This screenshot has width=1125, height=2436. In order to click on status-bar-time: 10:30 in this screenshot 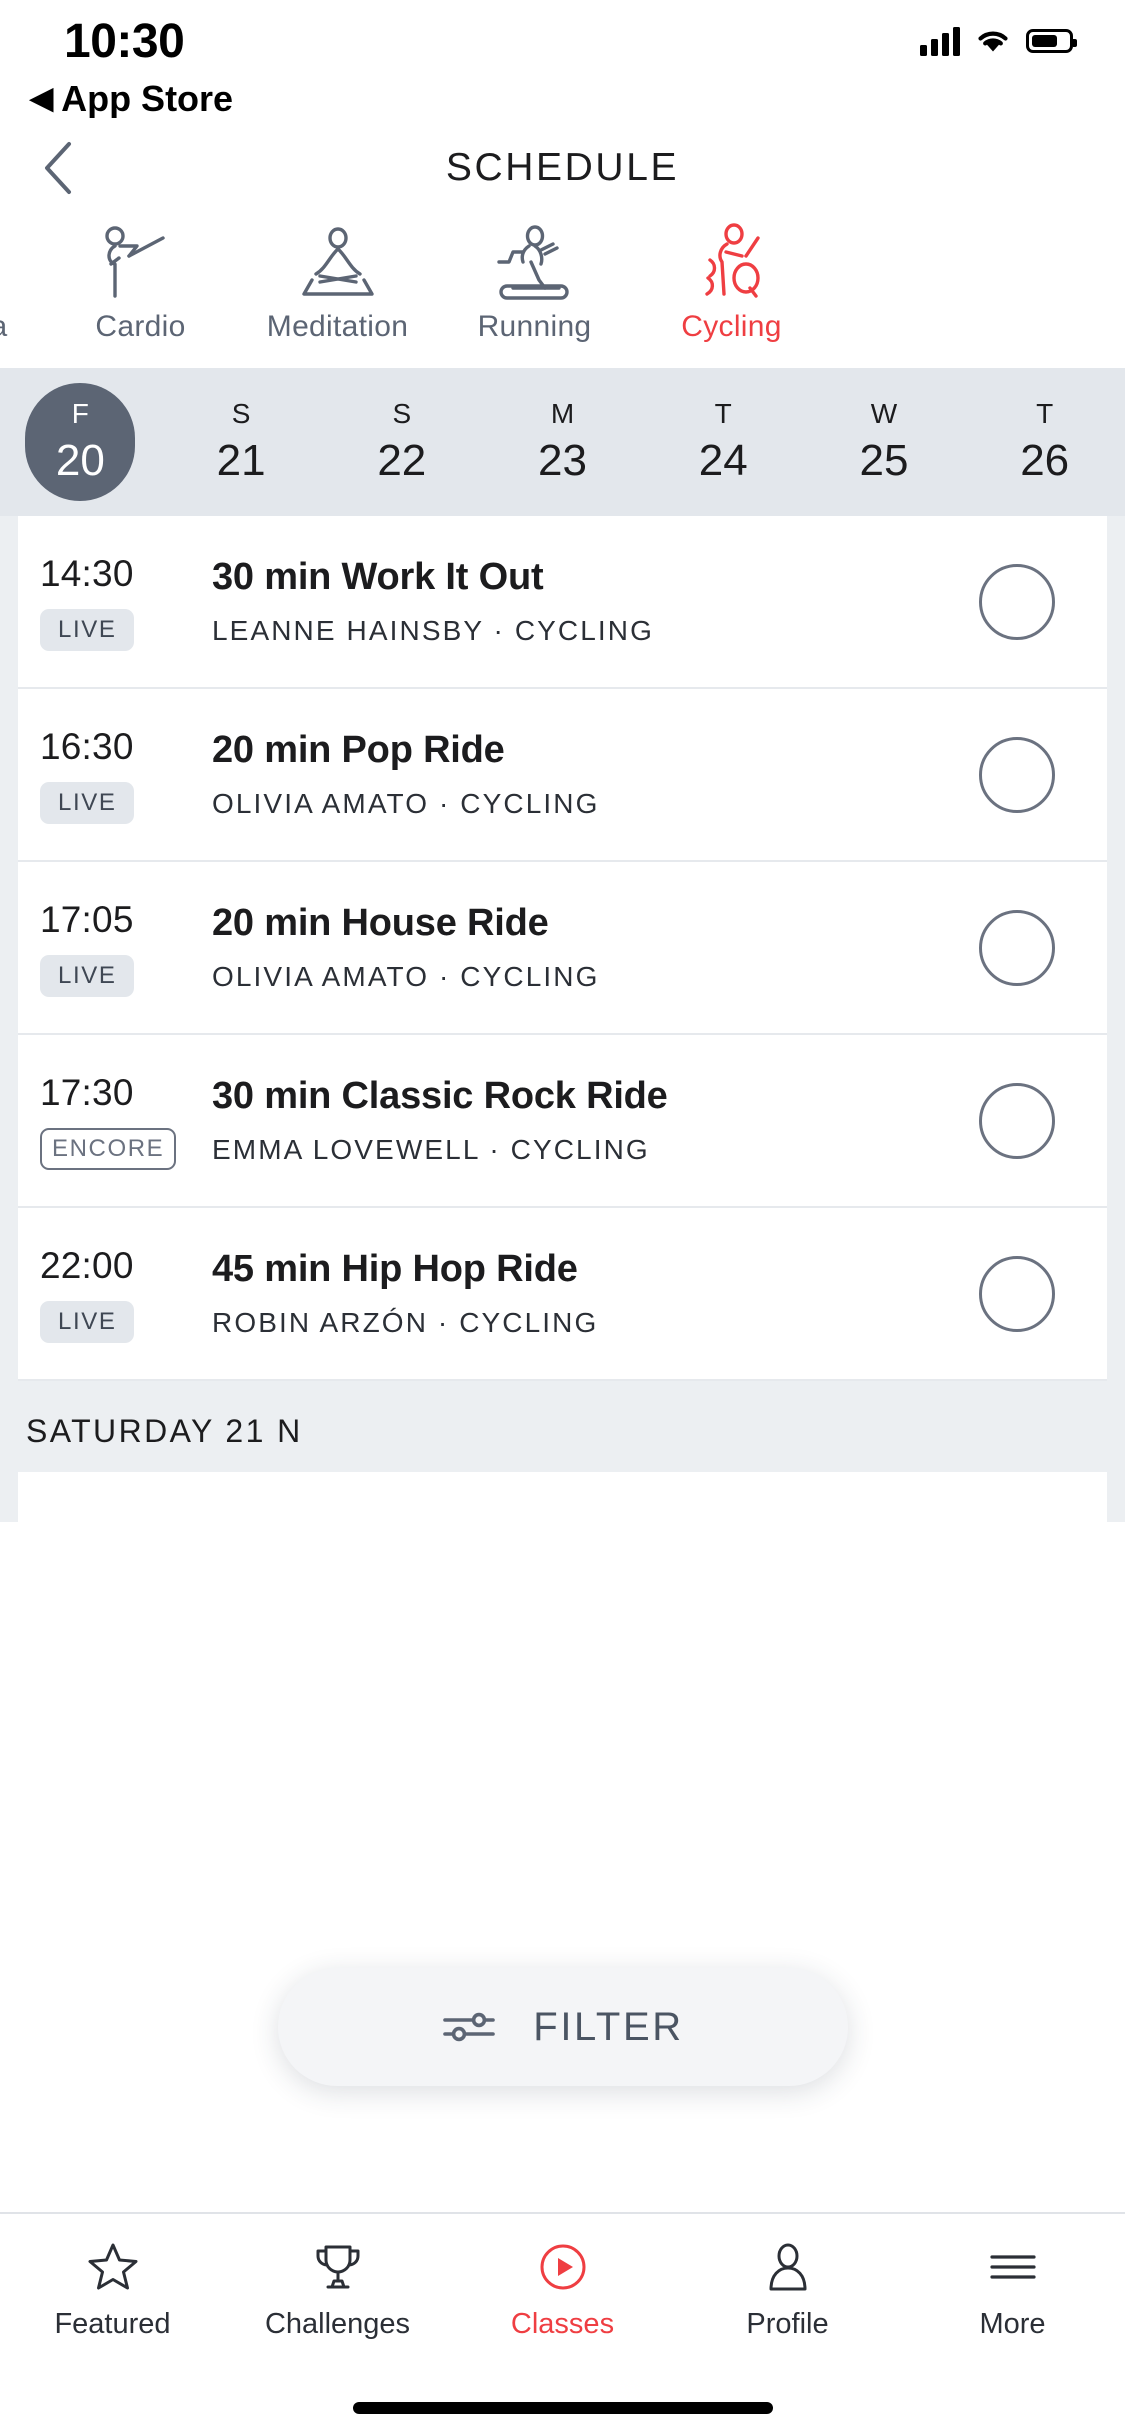, I will do `click(124, 41)`.